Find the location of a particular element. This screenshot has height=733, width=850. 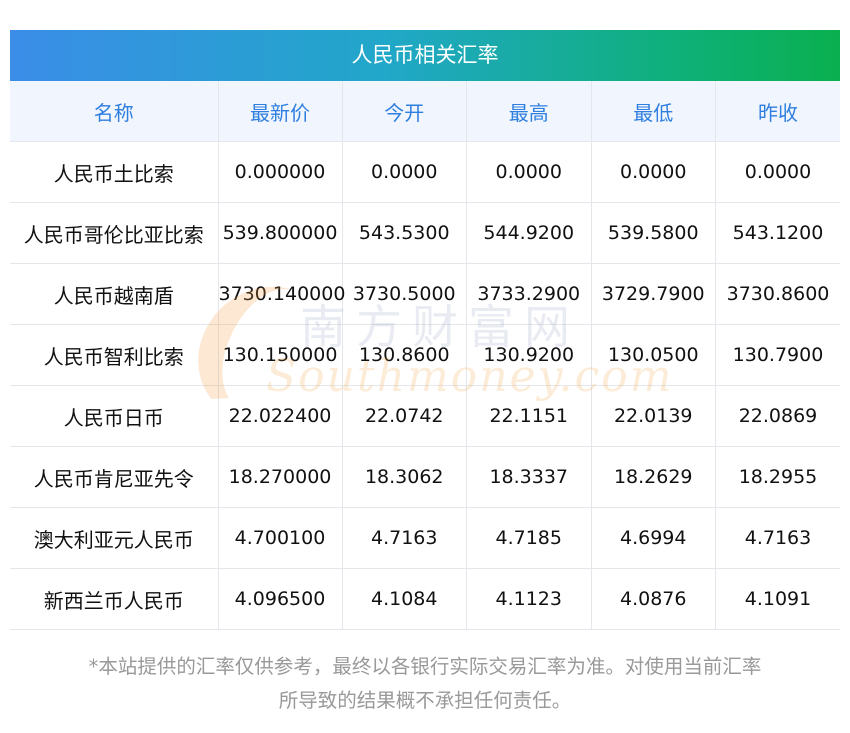

column-header-high: 最高 is located at coordinates (529, 111).